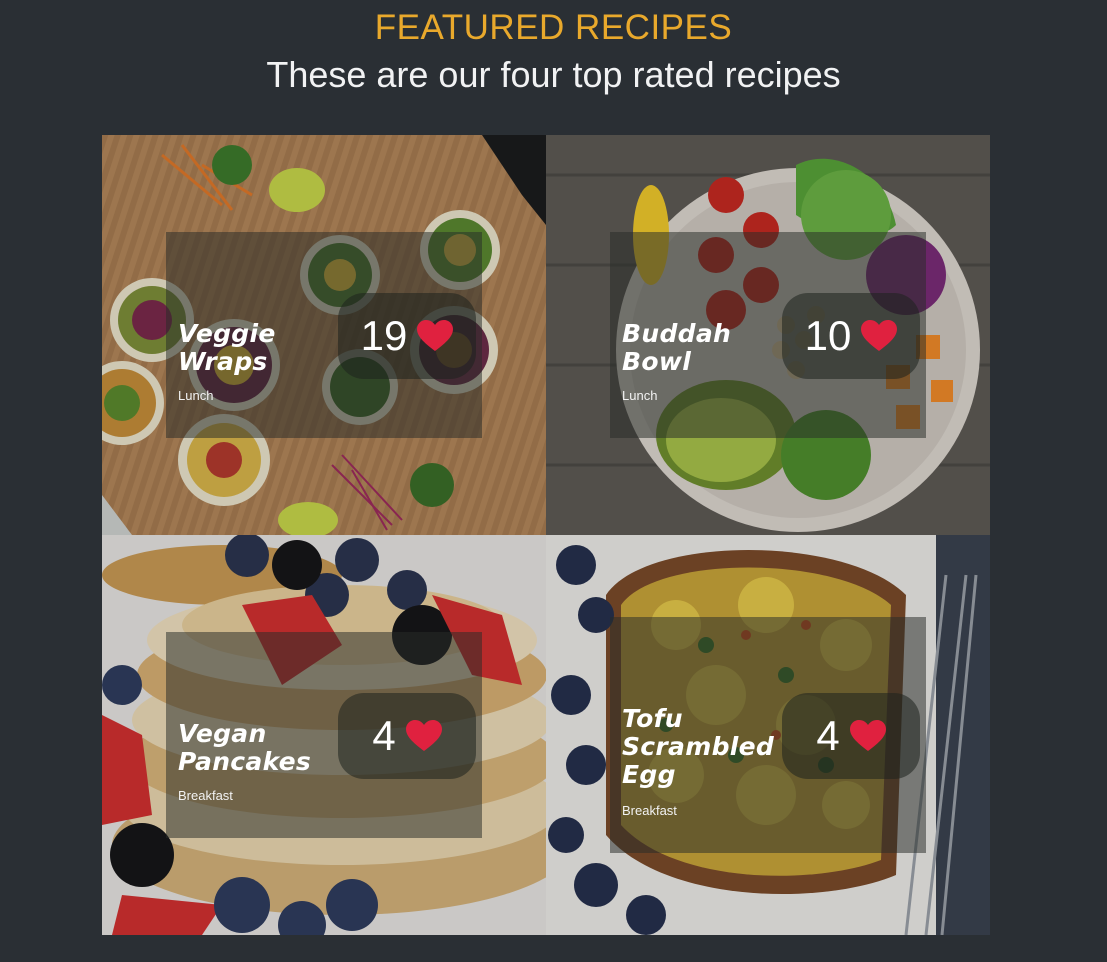 The width and height of the screenshot is (1107, 962). I want to click on recipe-name: Tofu Scrambled Egg, so click(707, 747).